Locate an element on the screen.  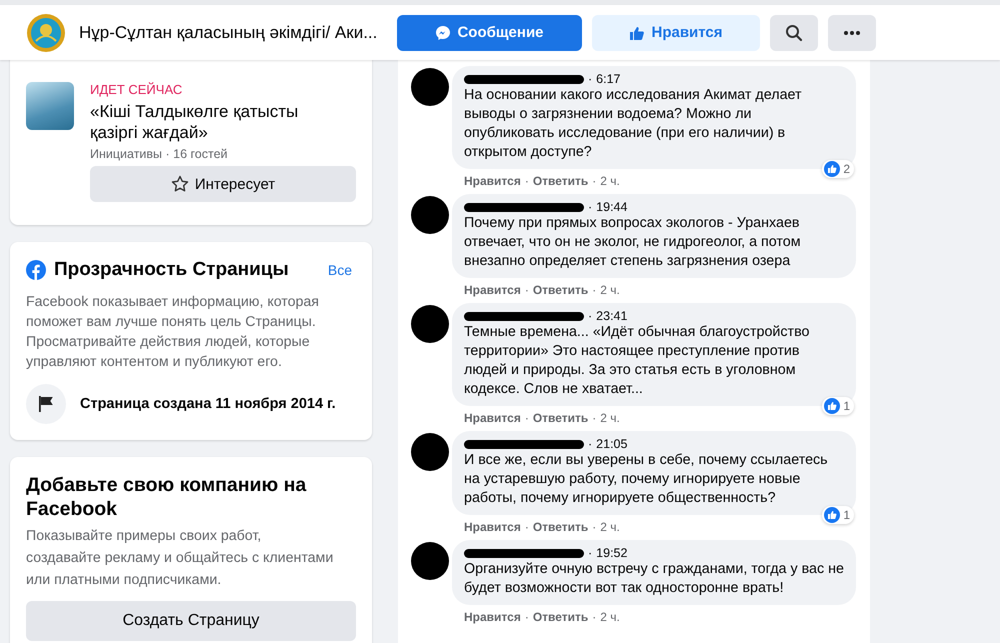
event-meta: Инициативы · 16 гостей is located at coordinates (159, 154).